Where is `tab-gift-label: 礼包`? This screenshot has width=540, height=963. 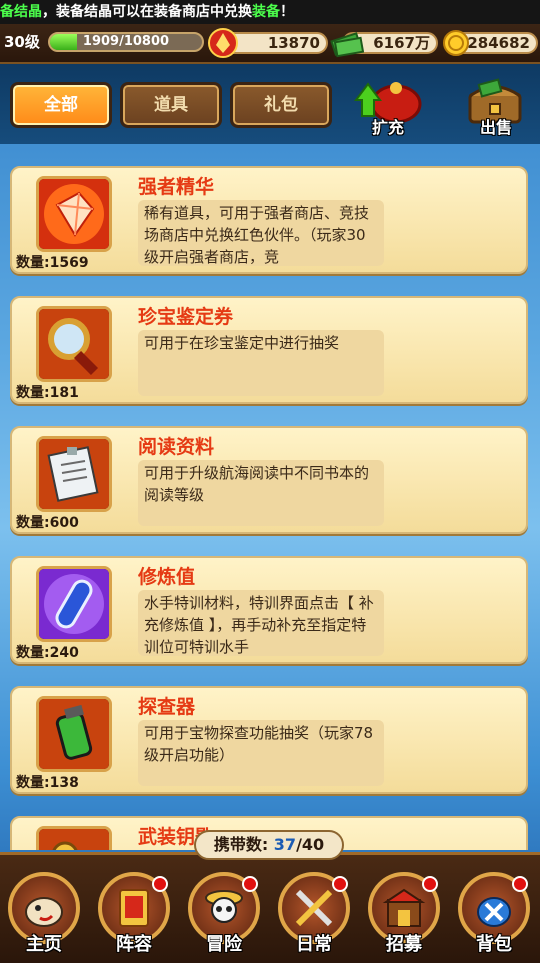
tab-gift-label: 礼包 is located at coordinates (281, 105).